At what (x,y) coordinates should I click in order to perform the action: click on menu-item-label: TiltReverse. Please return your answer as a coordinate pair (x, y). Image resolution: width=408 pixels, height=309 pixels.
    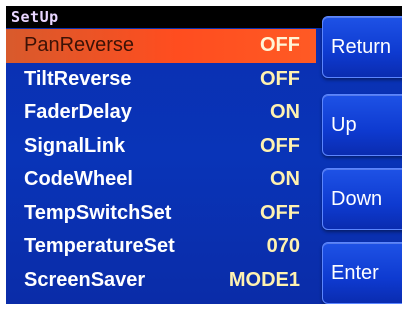
    Looking at the image, I should click on (78, 78).